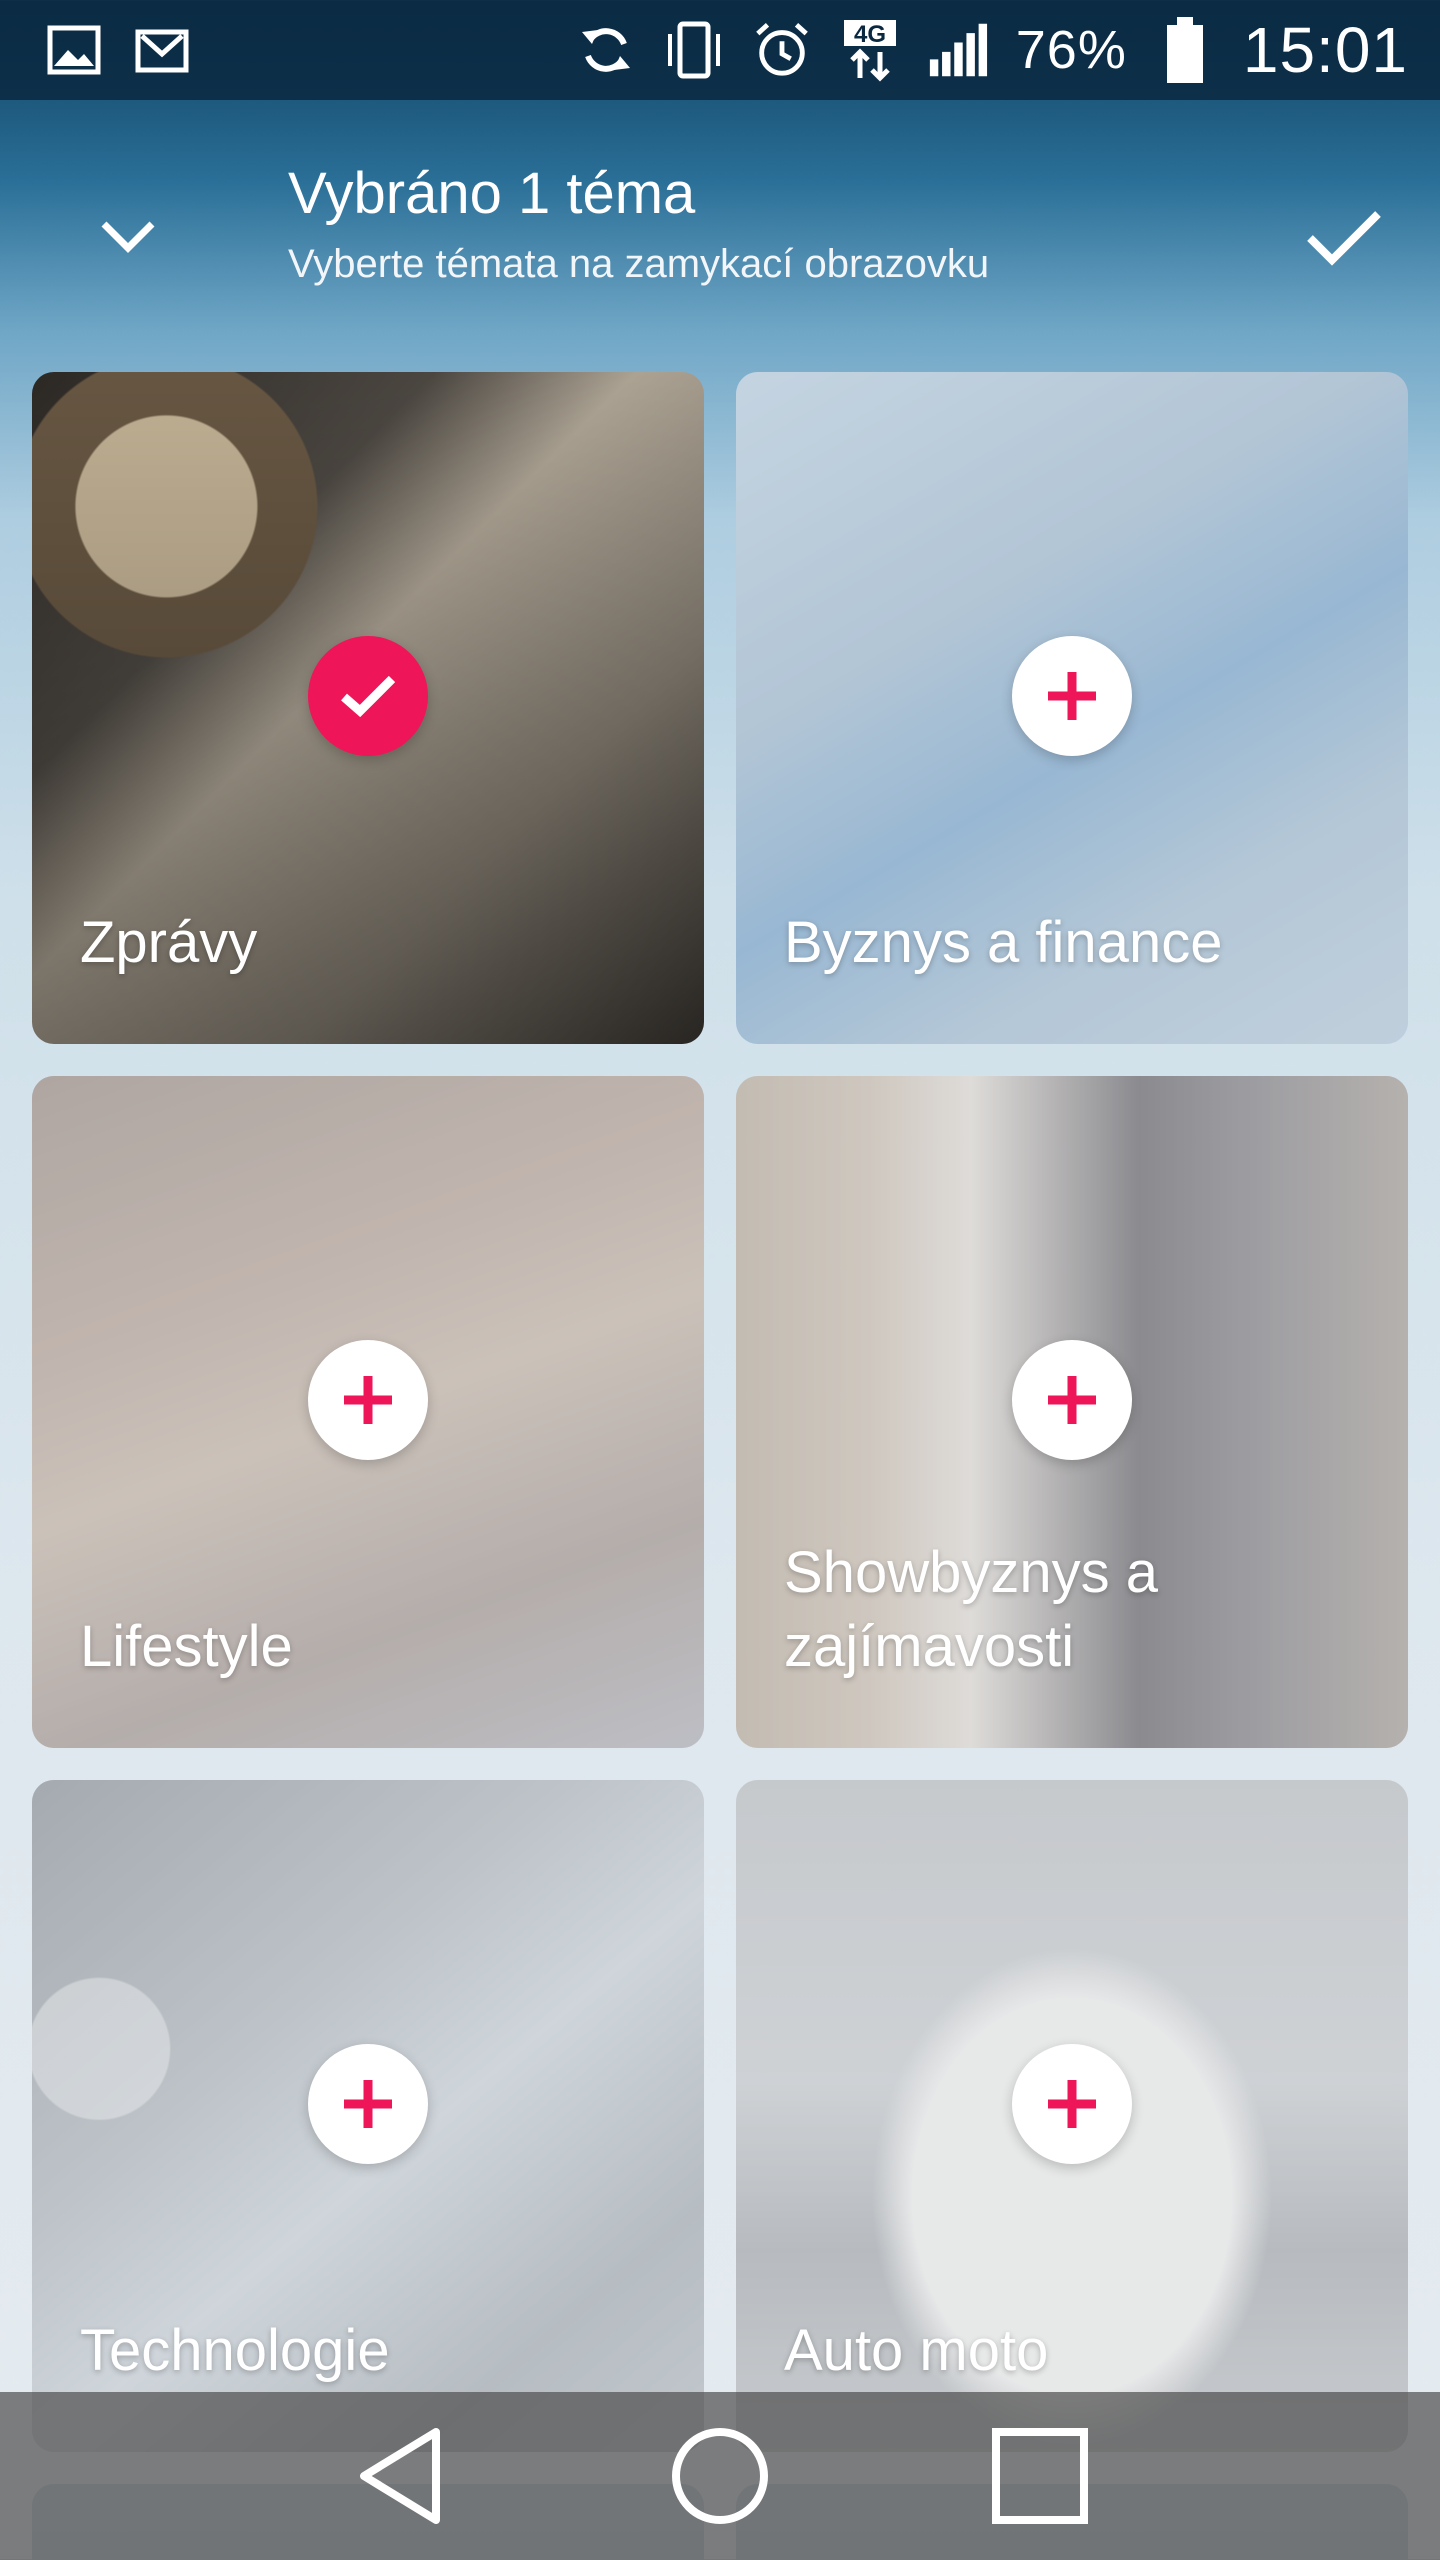 The height and width of the screenshot is (2560, 1440). I want to click on back-icon, so click(400, 2476).